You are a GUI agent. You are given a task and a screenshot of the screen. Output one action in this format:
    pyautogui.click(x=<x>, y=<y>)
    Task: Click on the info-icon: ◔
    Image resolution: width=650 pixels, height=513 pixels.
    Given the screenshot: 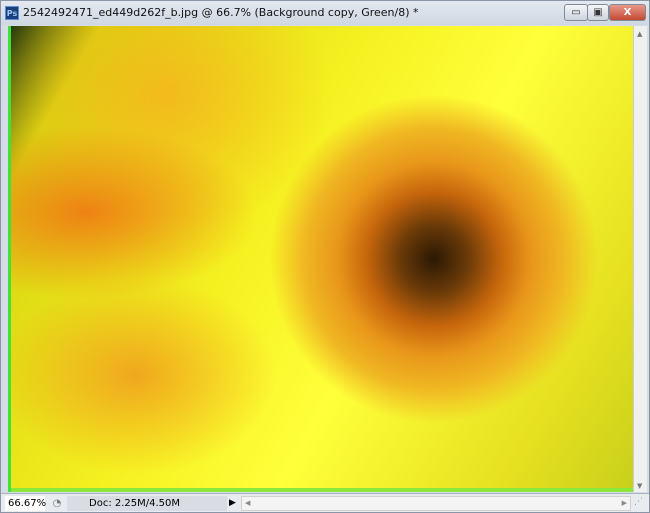 What is the action you would take?
    pyautogui.click(x=57, y=503)
    